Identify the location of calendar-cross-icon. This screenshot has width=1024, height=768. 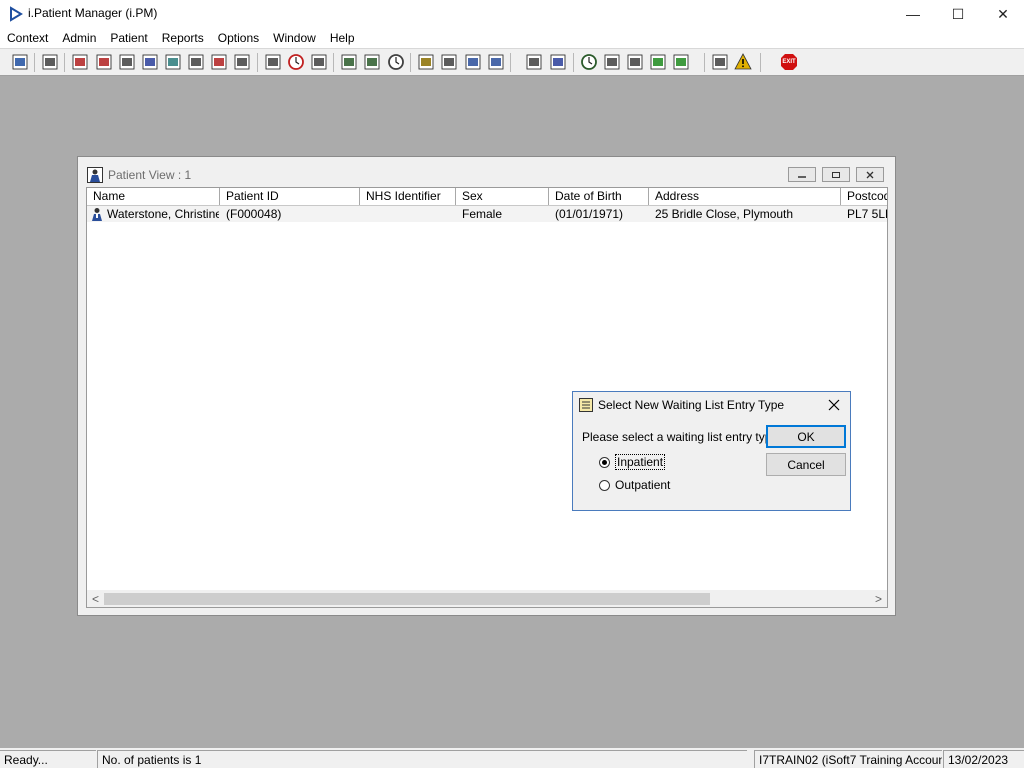
(273, 62).